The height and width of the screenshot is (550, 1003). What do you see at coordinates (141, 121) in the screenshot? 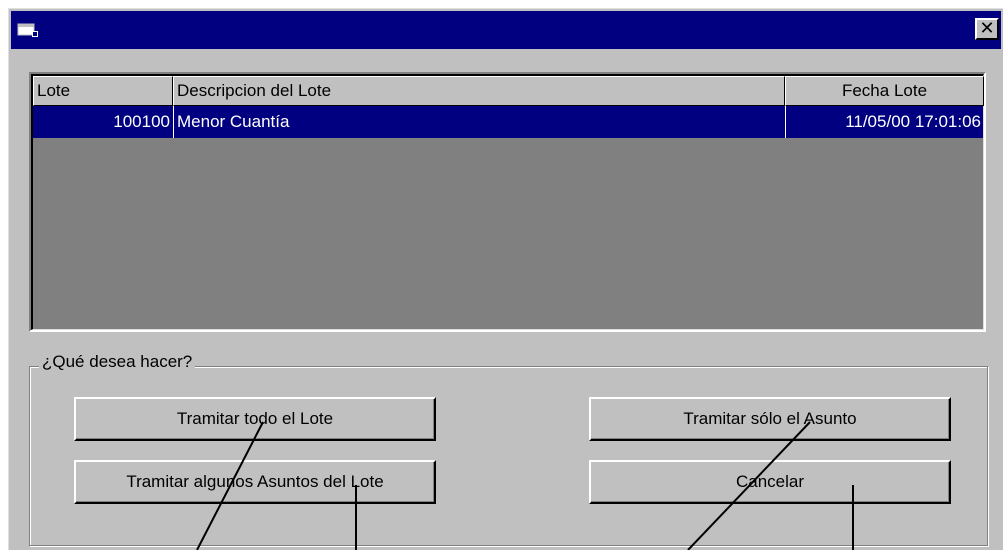
I see `cell-lote: 100100` at bounding box center [141, 121].